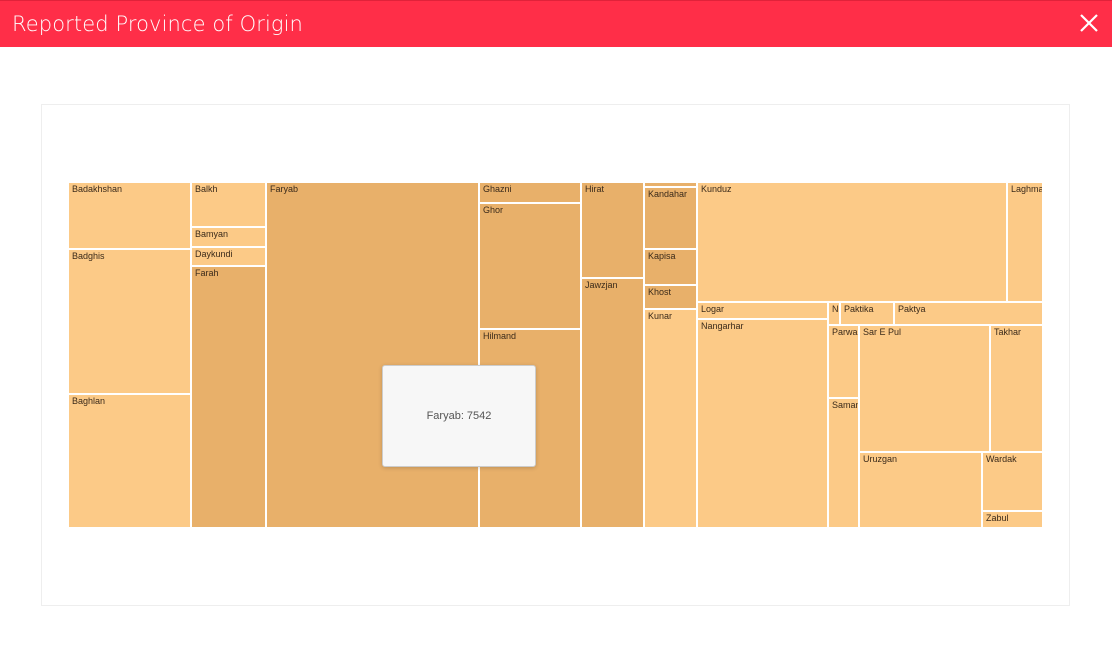 This screenshot has width=1112, height=663. What do you see at coordinates (612, 230) in the screenshot?
I see `treemap-cell: Hirat` at bounding box center [612, 230].